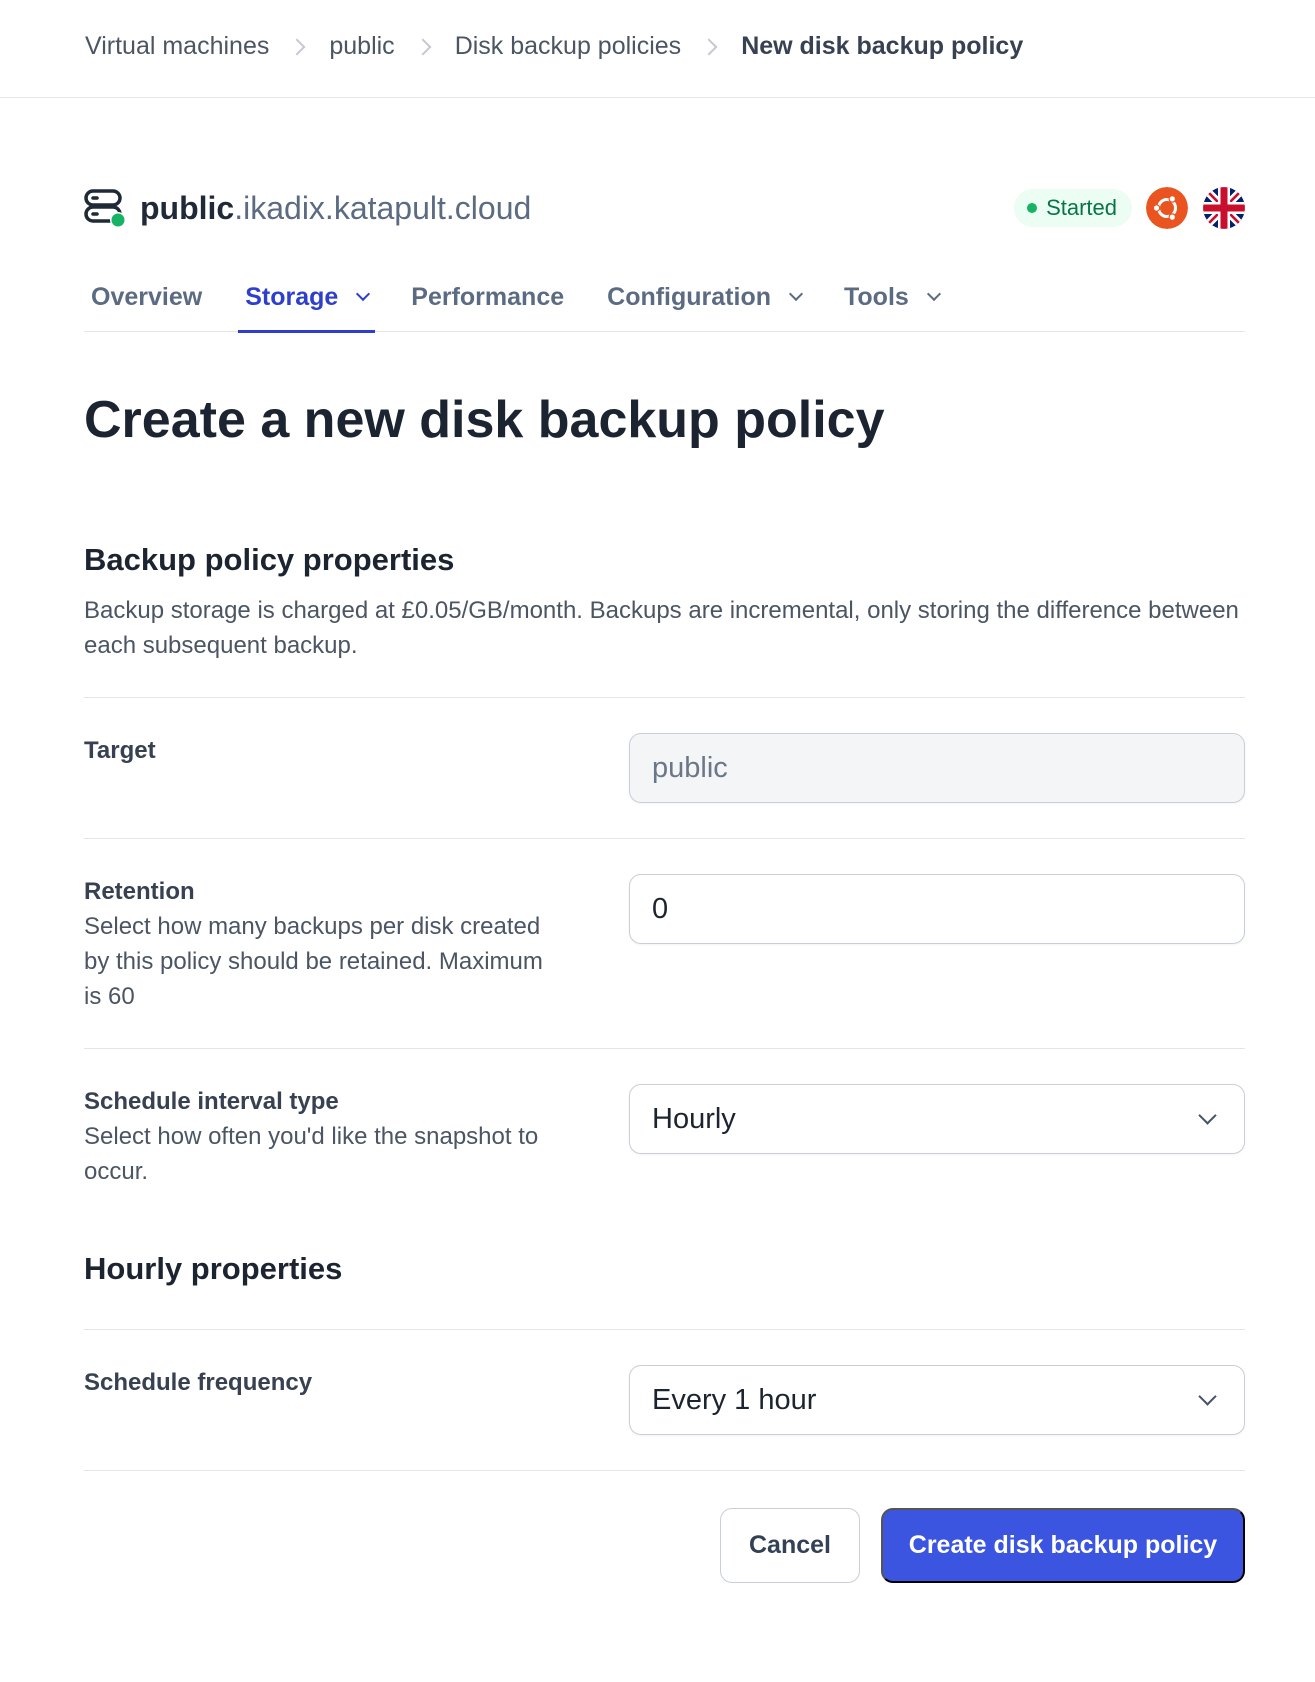 This screenshot has width=1315, height=1682. I want to click on tab-label: Performance, so click(488, 296).